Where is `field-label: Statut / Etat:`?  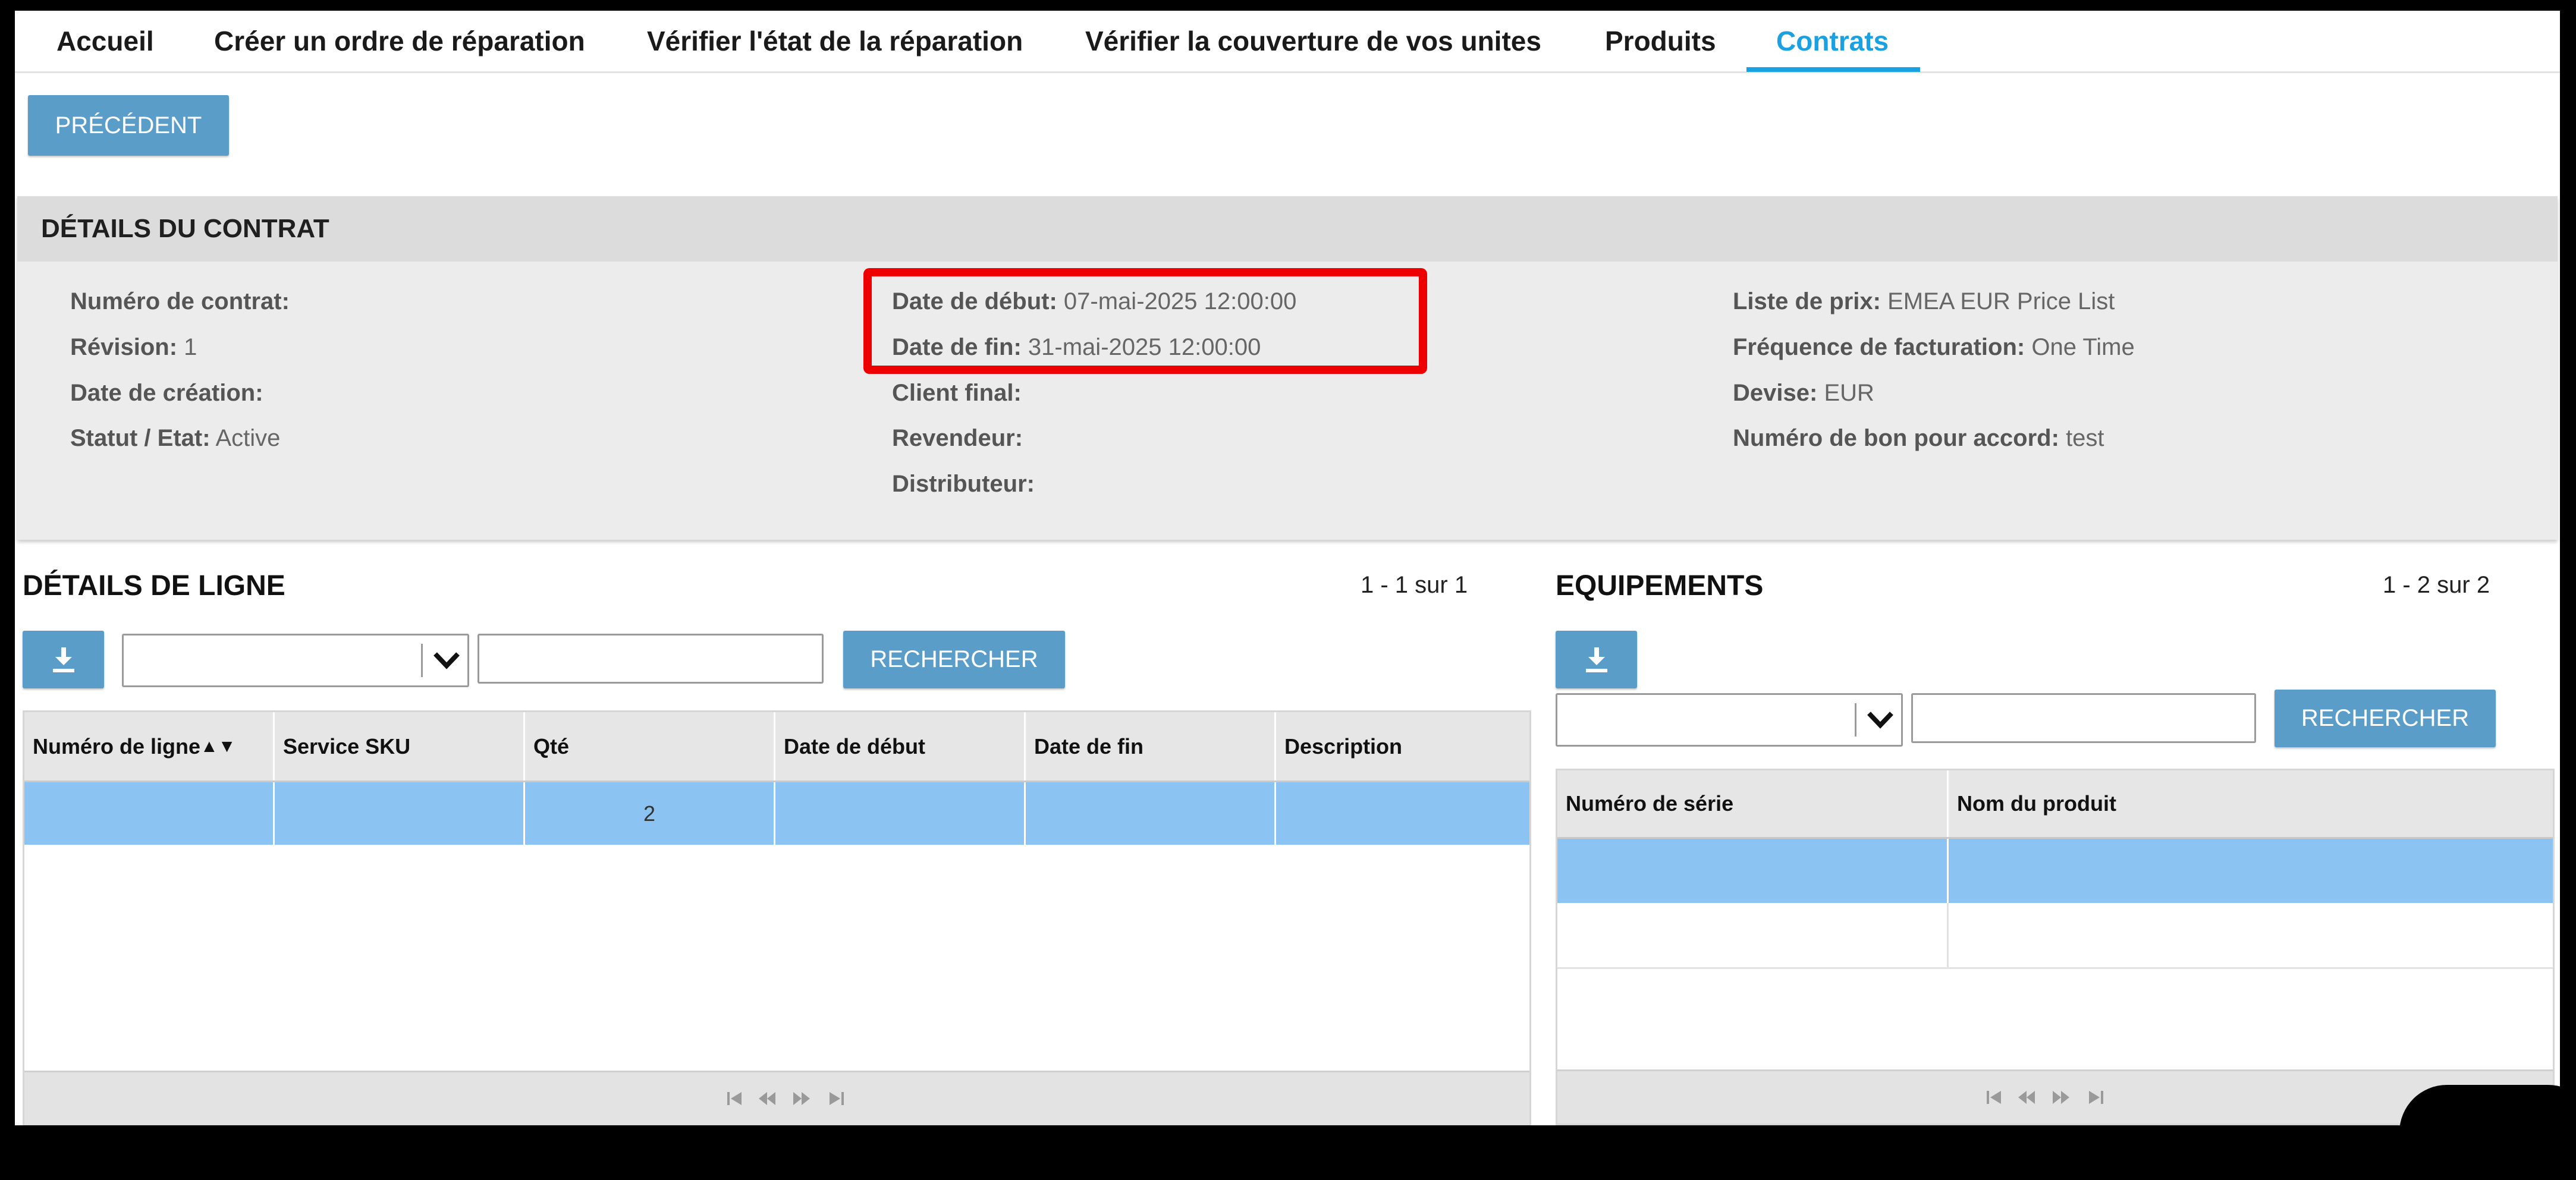
field-label: Statut / Etat: is located at coordinates (140, 438).